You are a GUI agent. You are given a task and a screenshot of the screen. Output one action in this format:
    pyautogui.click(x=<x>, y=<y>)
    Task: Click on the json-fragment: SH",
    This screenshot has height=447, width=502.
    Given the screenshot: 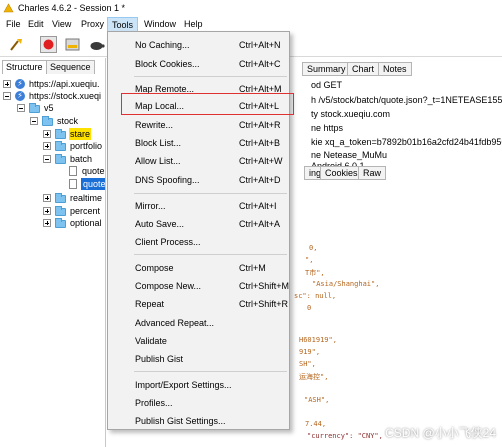 What is the action you would take?
    pyautogui.click(x=307, y=364)
    